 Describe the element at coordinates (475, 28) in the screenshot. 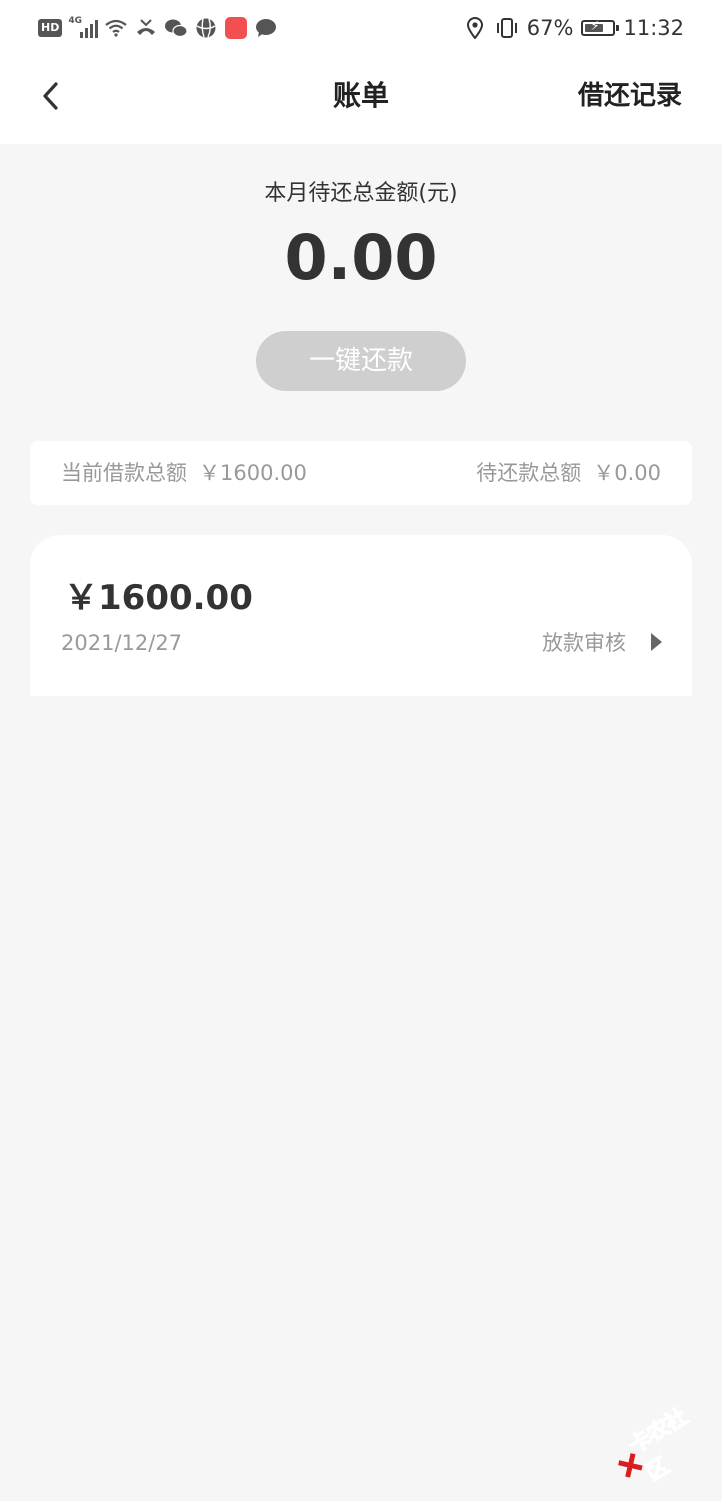

I see `location-icon` at that location.